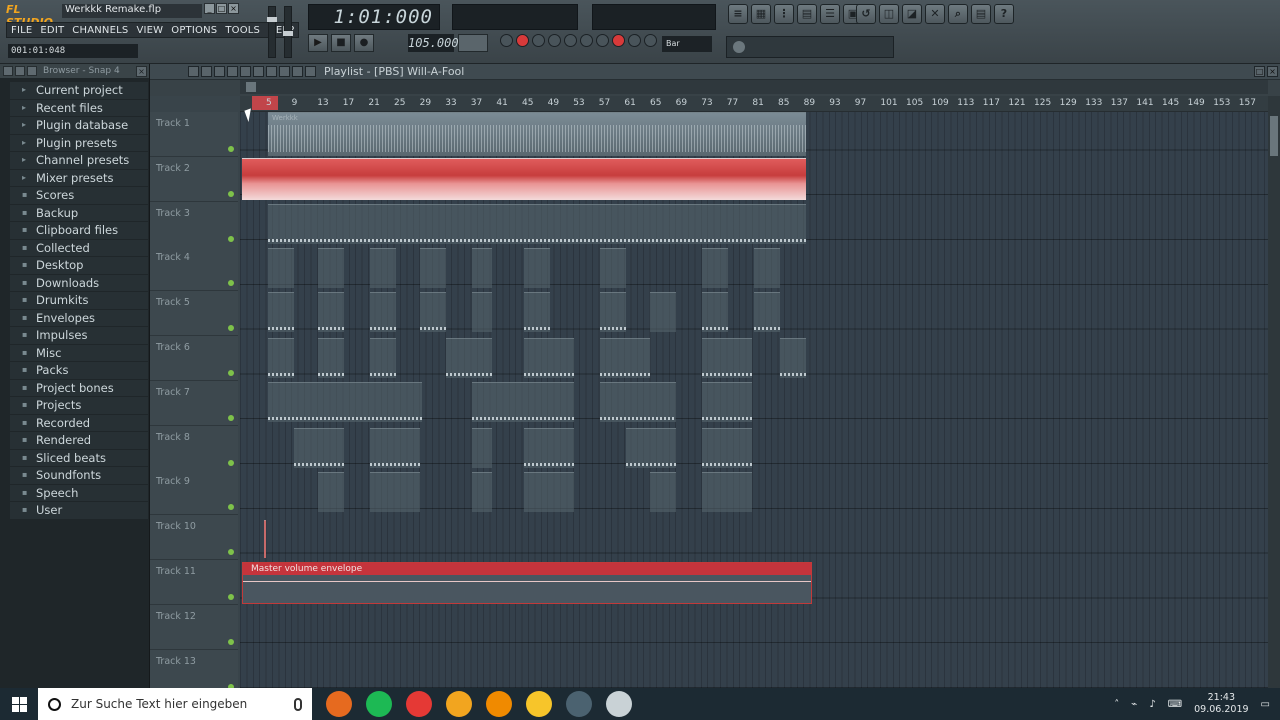  What do you see at coordinates (1272, 71) in the screenshot?
I see `playlist-close-button: ×` at bounding box center [1272, 71].